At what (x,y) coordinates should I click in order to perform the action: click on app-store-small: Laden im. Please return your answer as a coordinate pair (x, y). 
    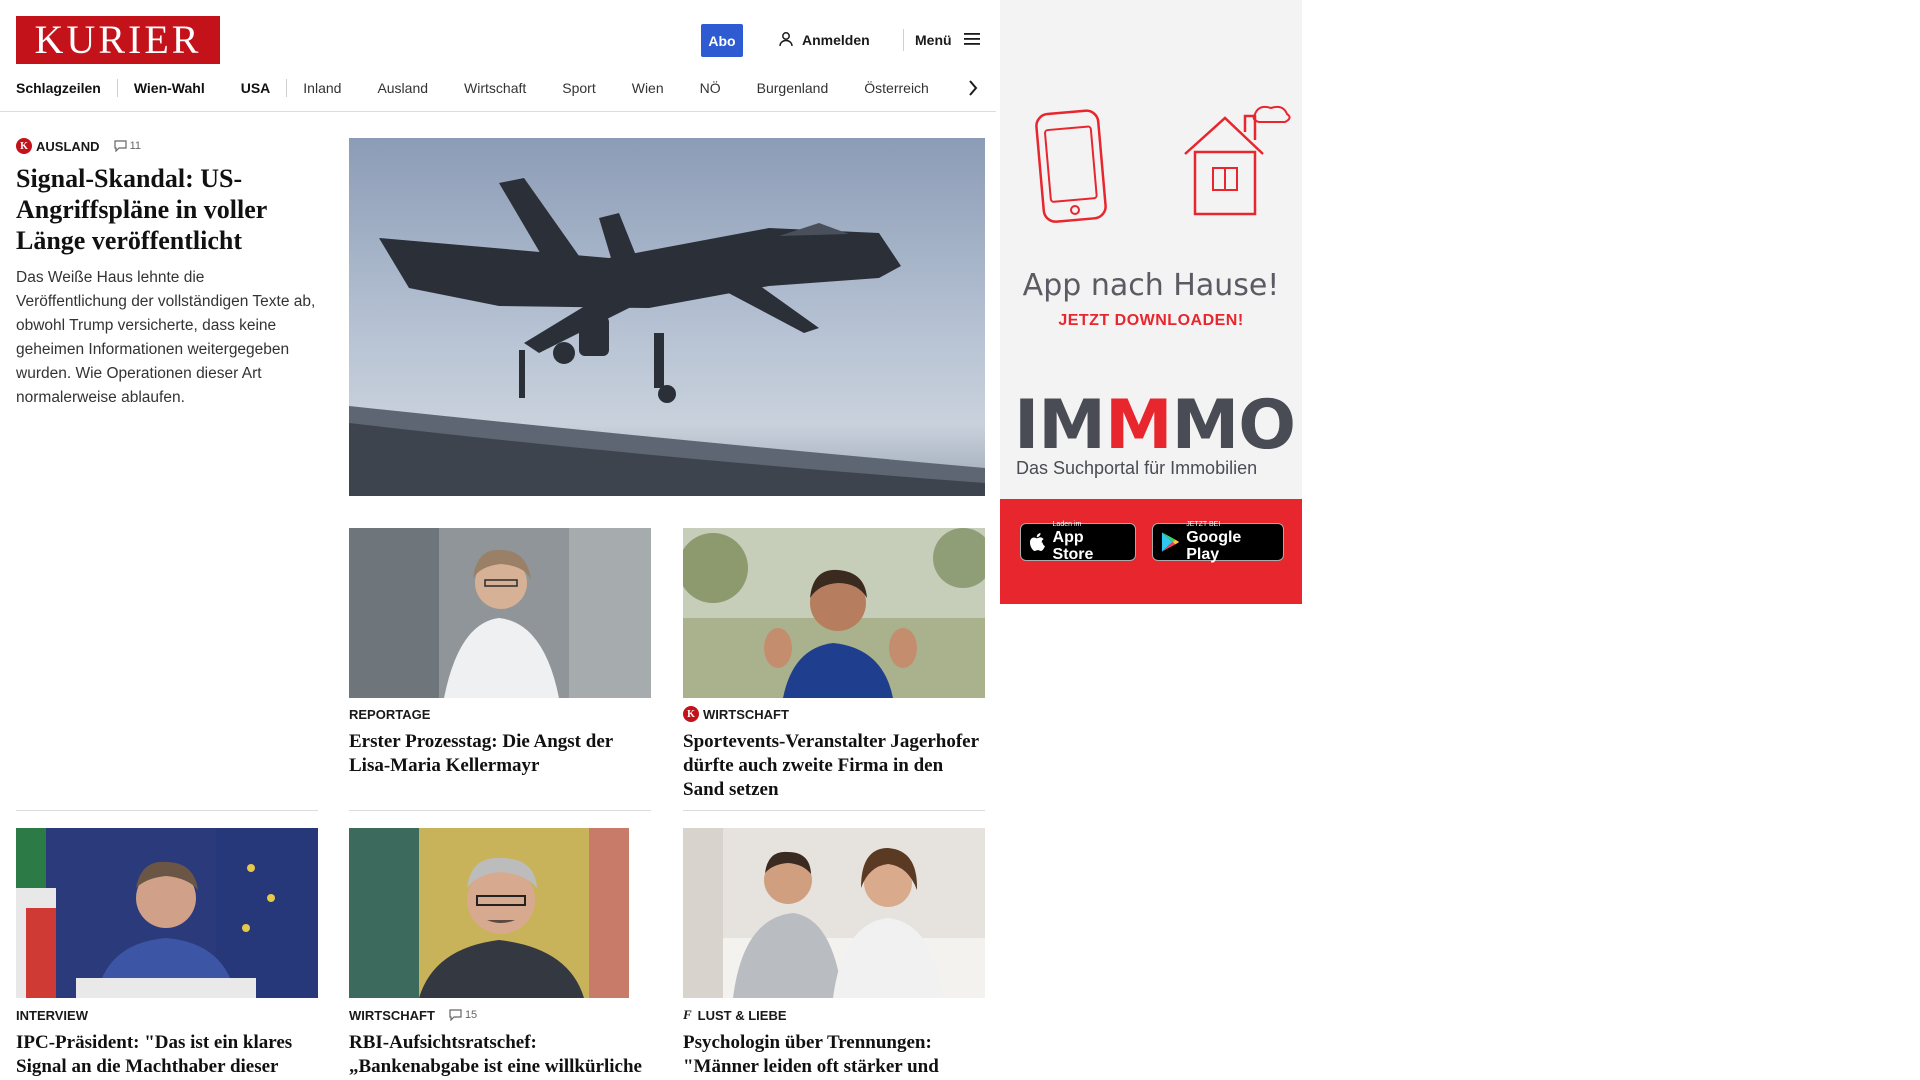
    Looking at the image, I should click on (1067, 524).